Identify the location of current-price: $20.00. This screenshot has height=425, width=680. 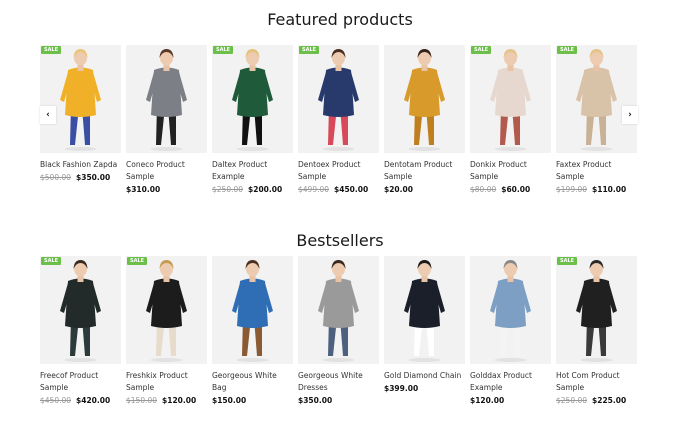
(398, 189).